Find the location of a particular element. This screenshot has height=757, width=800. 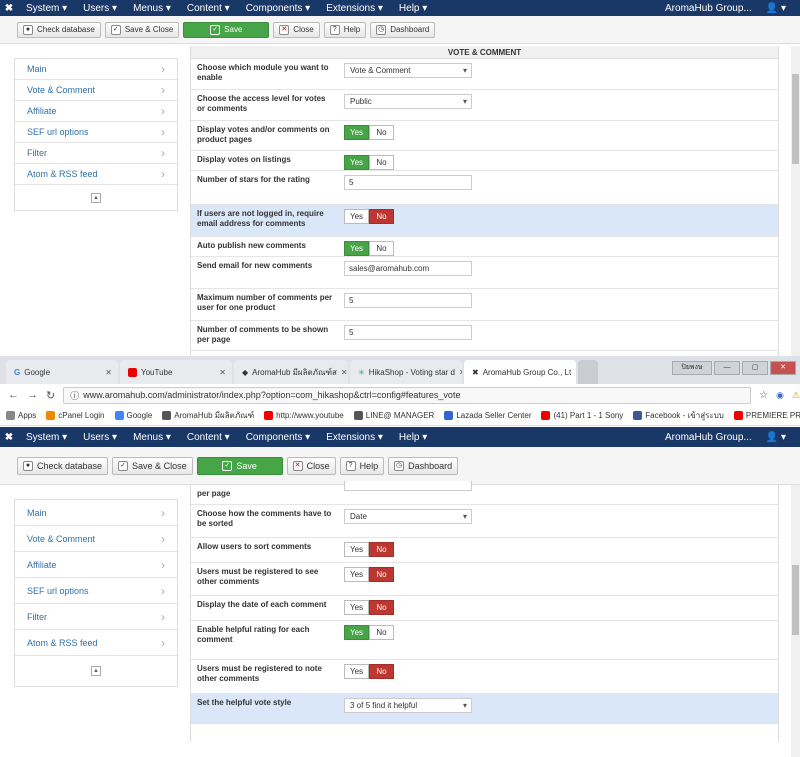

setting-select: 3 of 5 find it helpful is located at coordinates (408, 705).